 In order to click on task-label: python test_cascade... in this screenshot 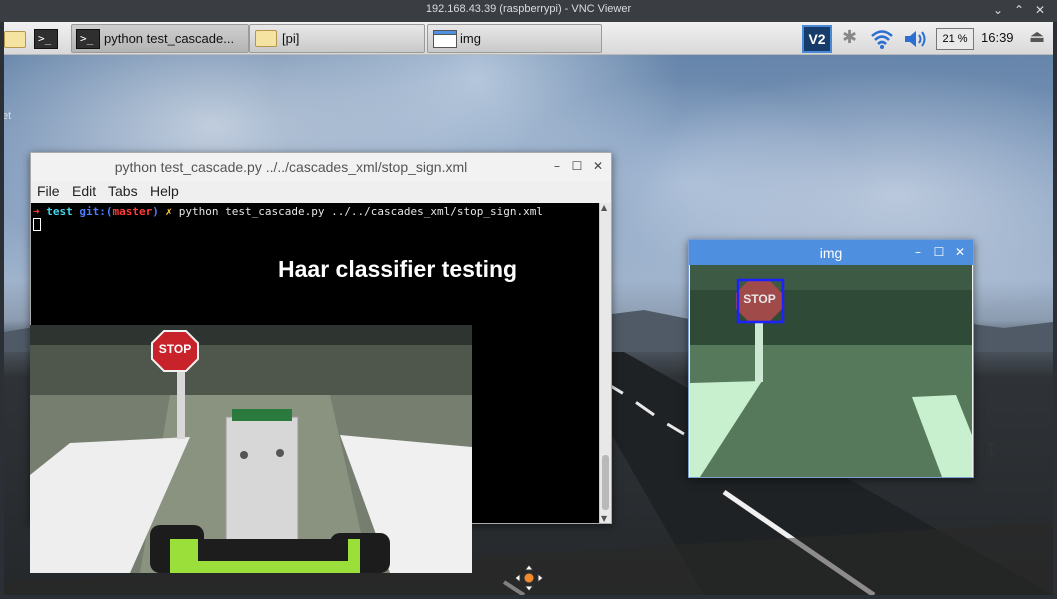, I will do `click(169, 38)`.